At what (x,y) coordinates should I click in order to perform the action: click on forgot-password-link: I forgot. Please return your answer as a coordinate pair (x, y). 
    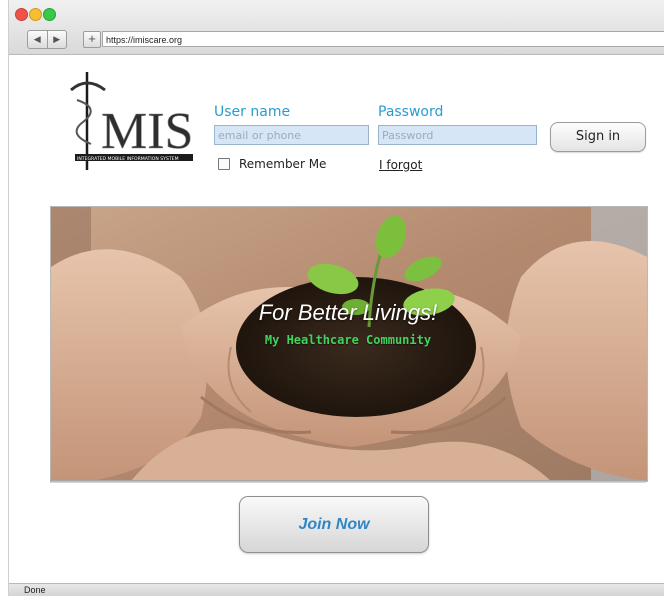
    Looking at the image, I should click on (400, 165).